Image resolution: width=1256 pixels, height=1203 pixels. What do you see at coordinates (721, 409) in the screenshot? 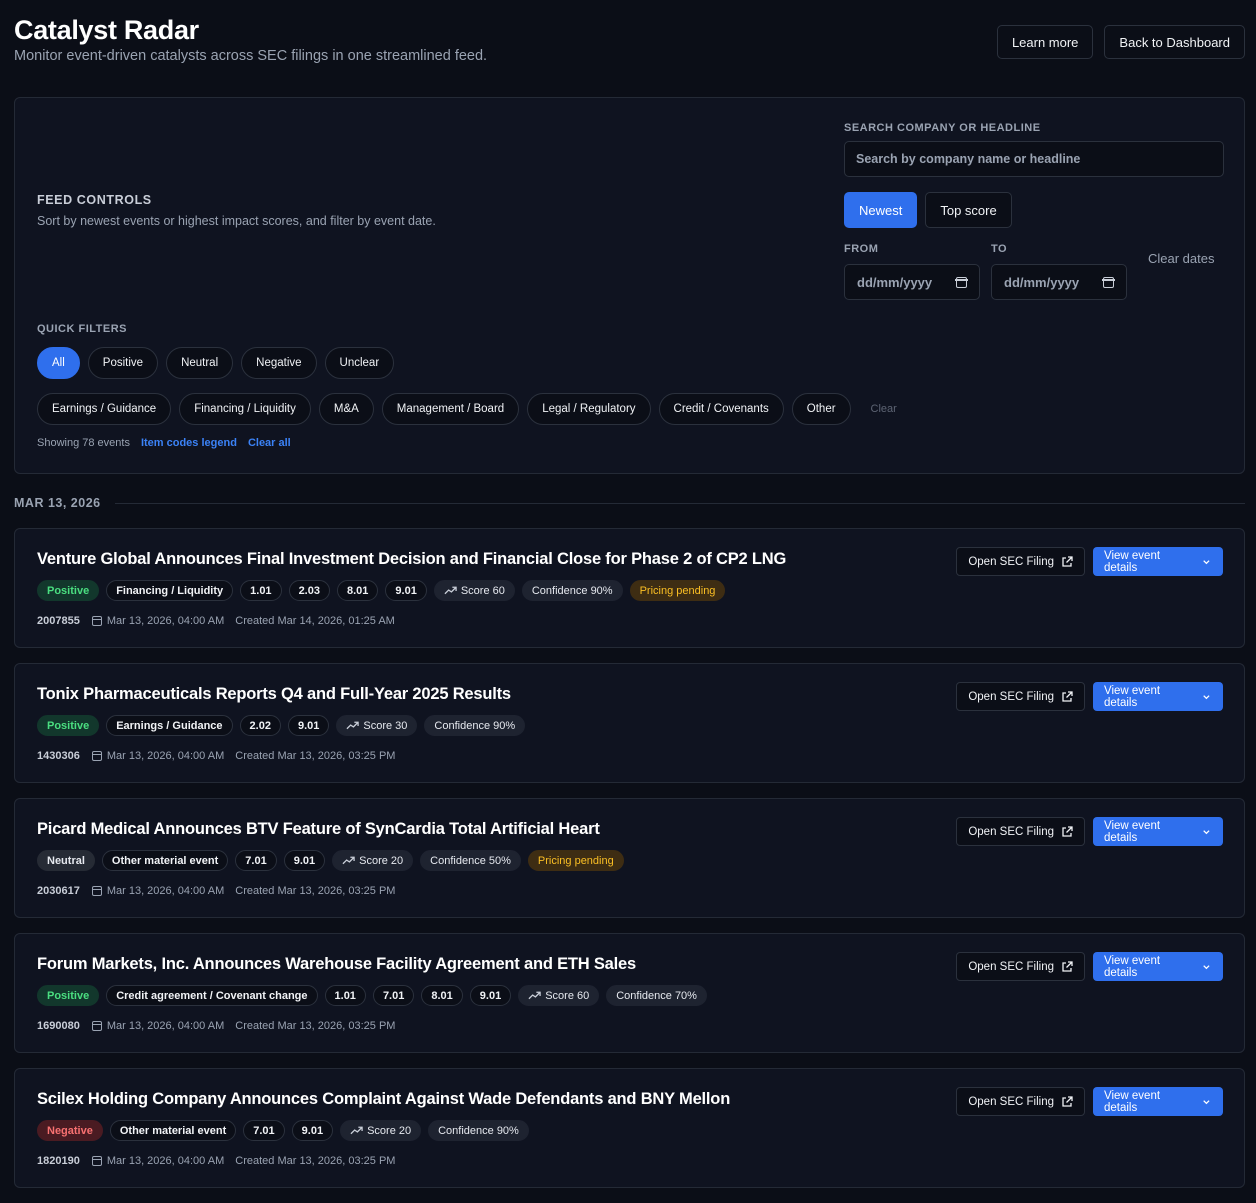
I see `filter-chip-credit: Credit / Covenants` at bounding box center [721, 409].